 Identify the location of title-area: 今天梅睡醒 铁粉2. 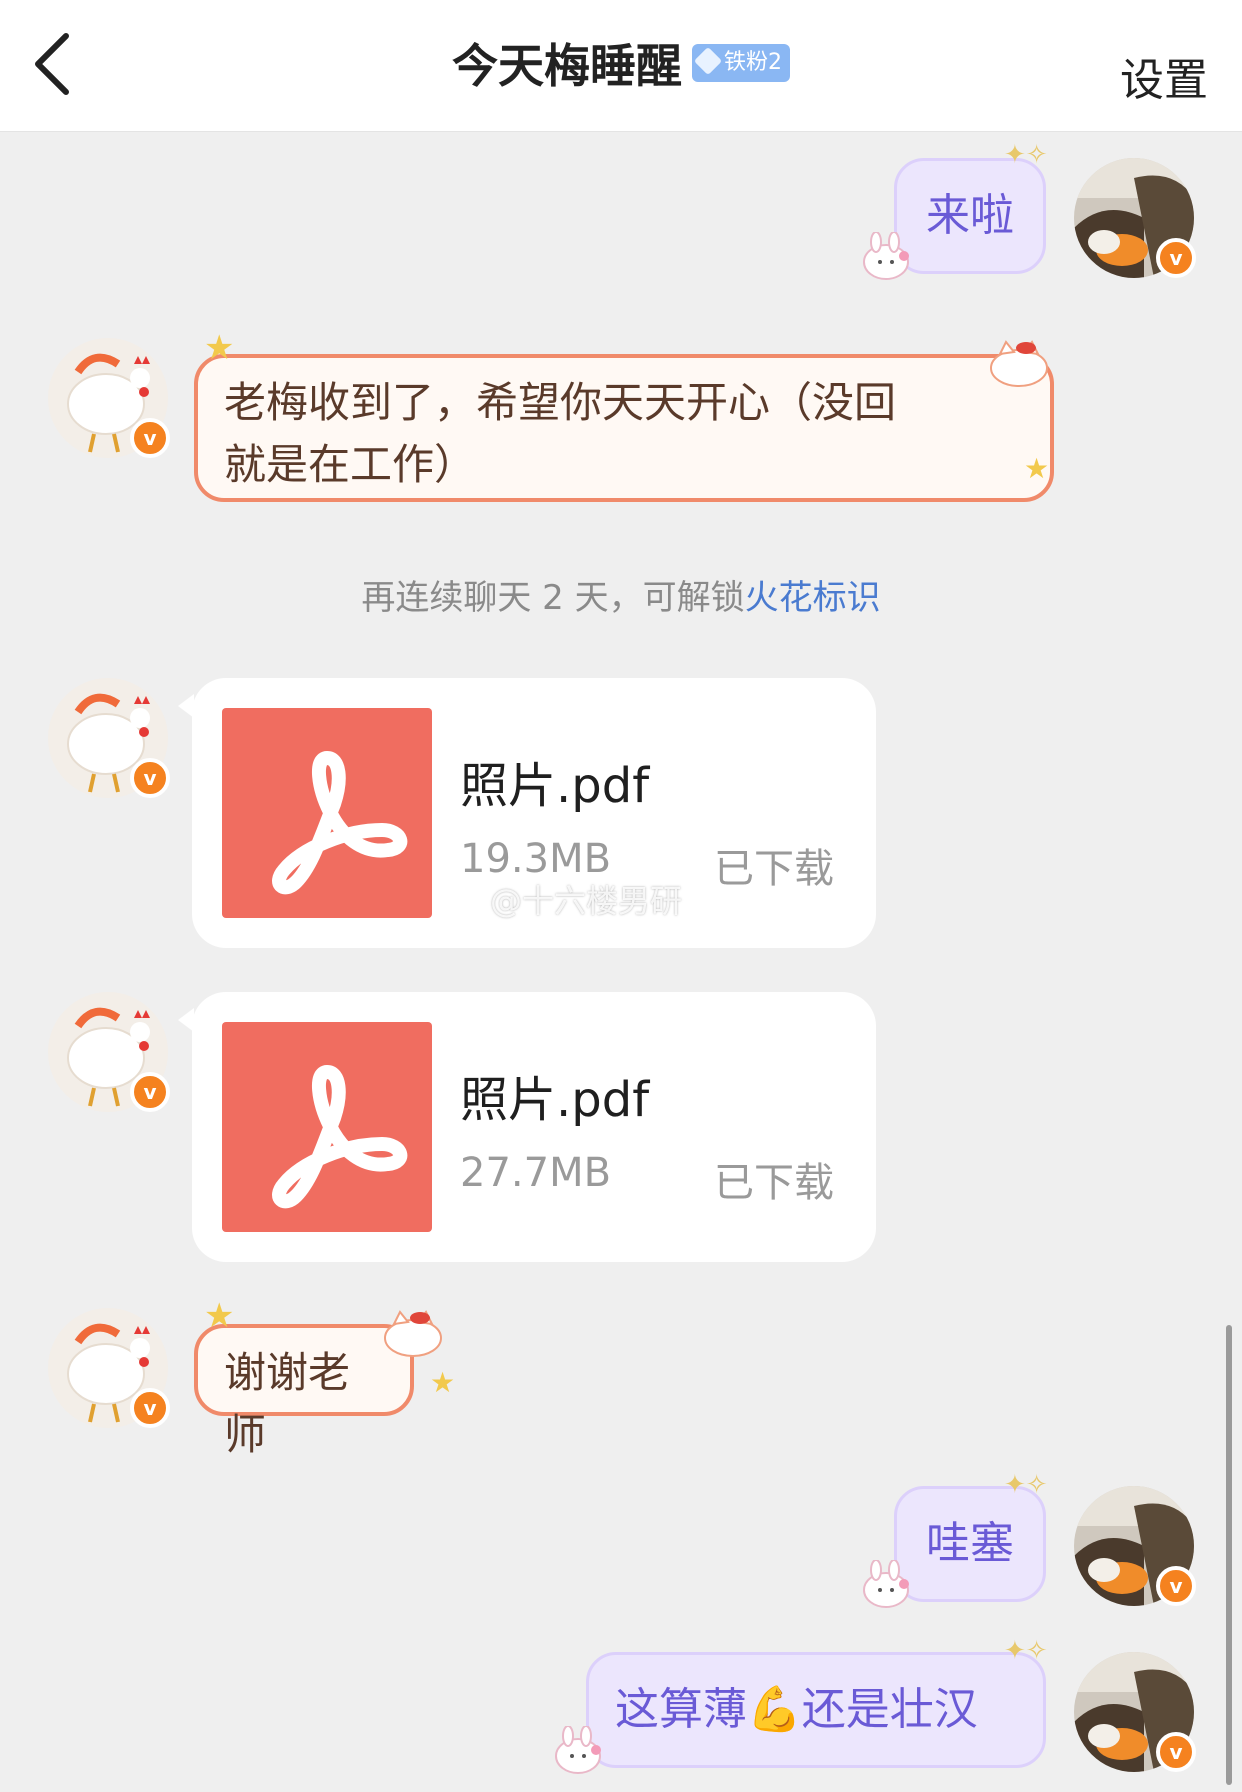
(621, 63).